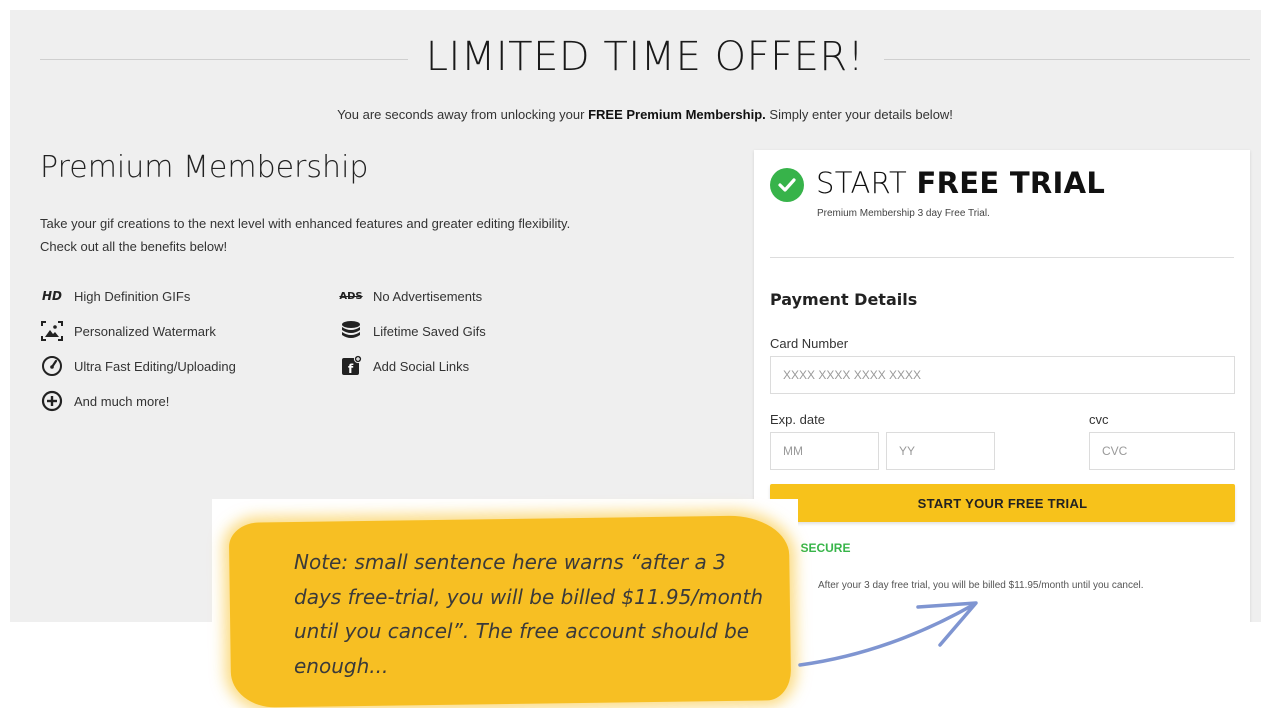 The height and width of the screenshot is (708, 1261). What do you see at coordinates (134, 246) in the screenshot?
I see `membership-desc-line2: Check out all the benefits below!` at bounding box center [134, 246].